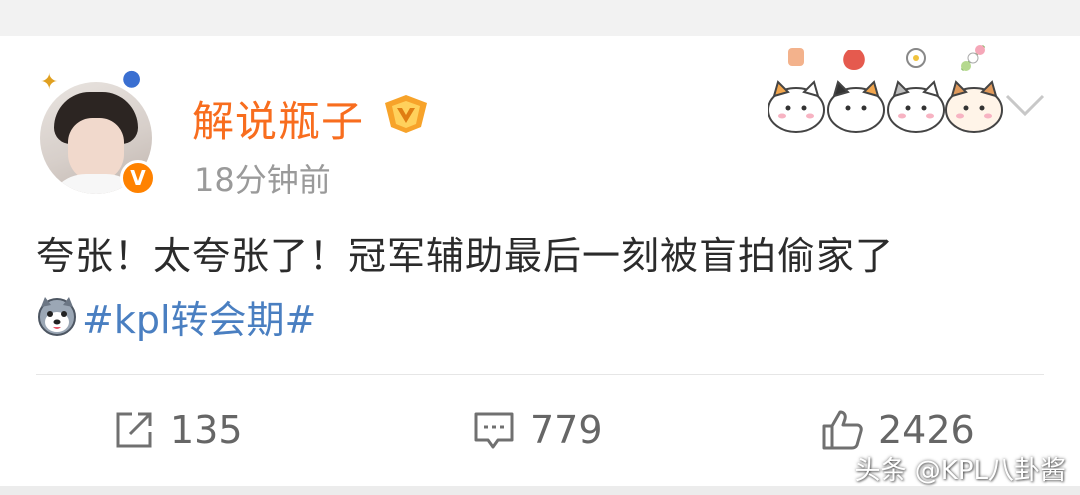 The height and width of the screenshot is (495, 1080). I want to click on author-avatar: ✦ ● V, so click(98, 132).